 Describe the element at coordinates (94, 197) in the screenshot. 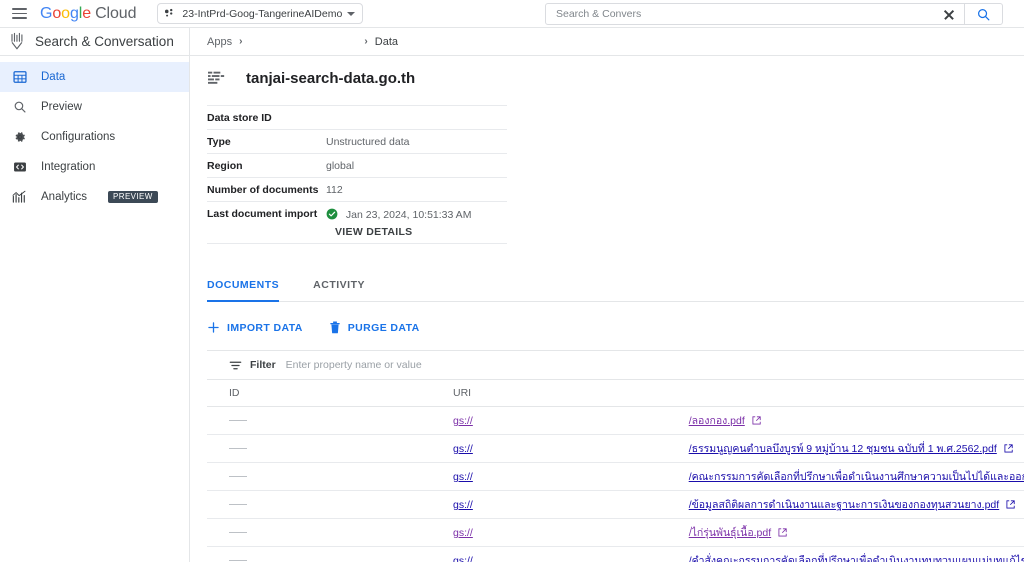

I see `sidebar-item-analytics: Analytics PREVIEW` at that location.